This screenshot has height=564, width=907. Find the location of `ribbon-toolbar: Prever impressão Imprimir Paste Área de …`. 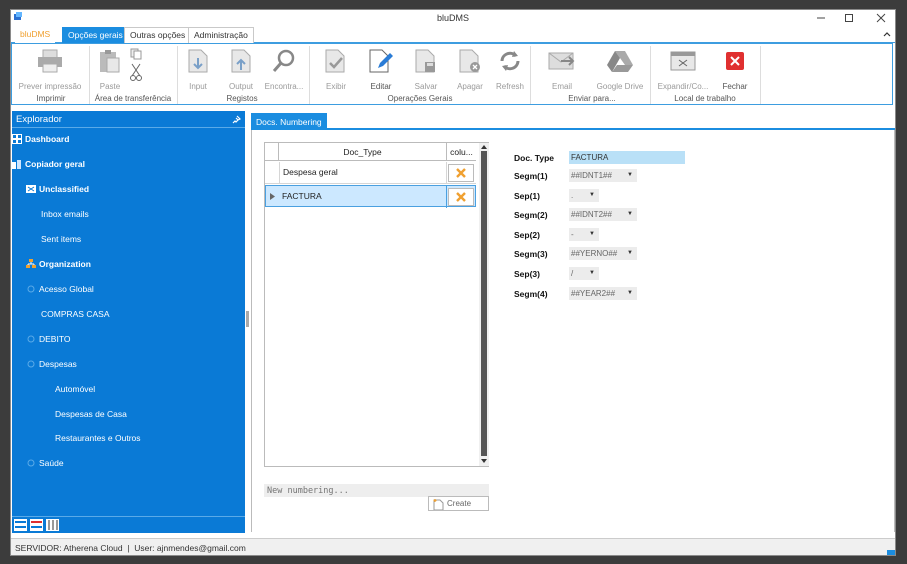

ribbon-toolbar: Prever impressão Imprimir Paste Área de … is located at coordinates (452, 74).